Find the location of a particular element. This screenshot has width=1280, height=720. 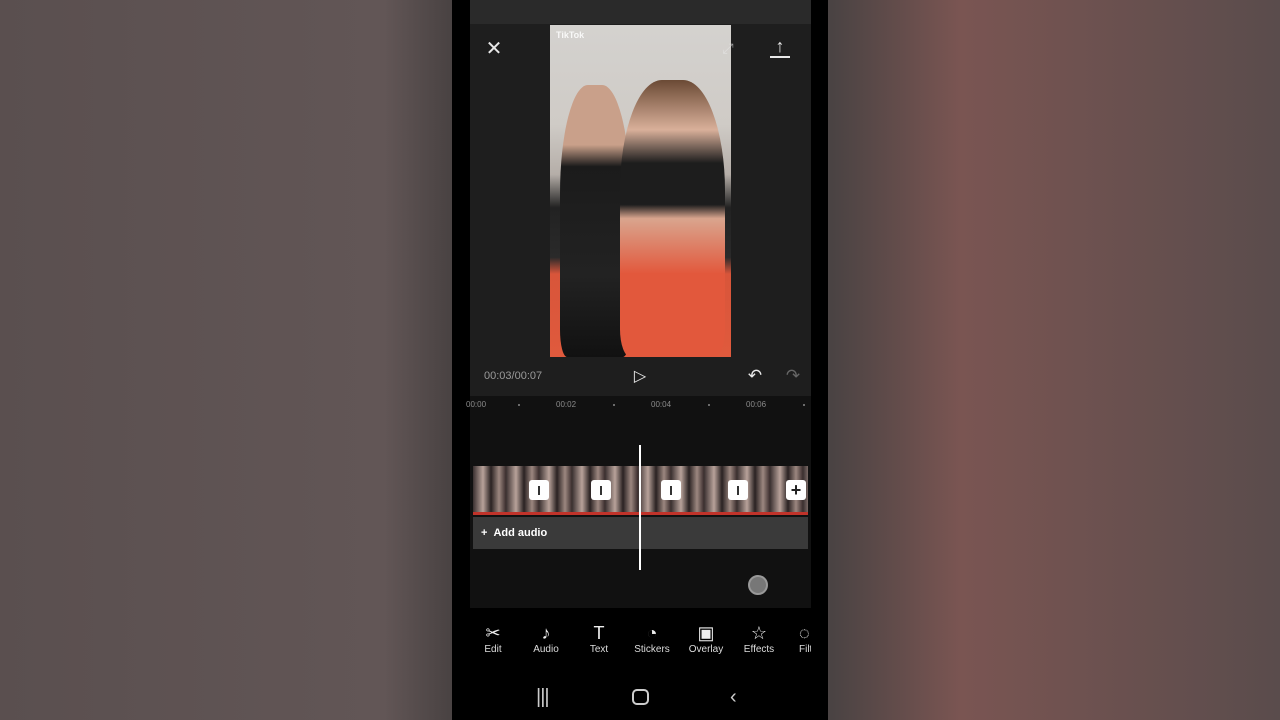

tiktok-watermark: TikTok is located at coordinates (570, 35).